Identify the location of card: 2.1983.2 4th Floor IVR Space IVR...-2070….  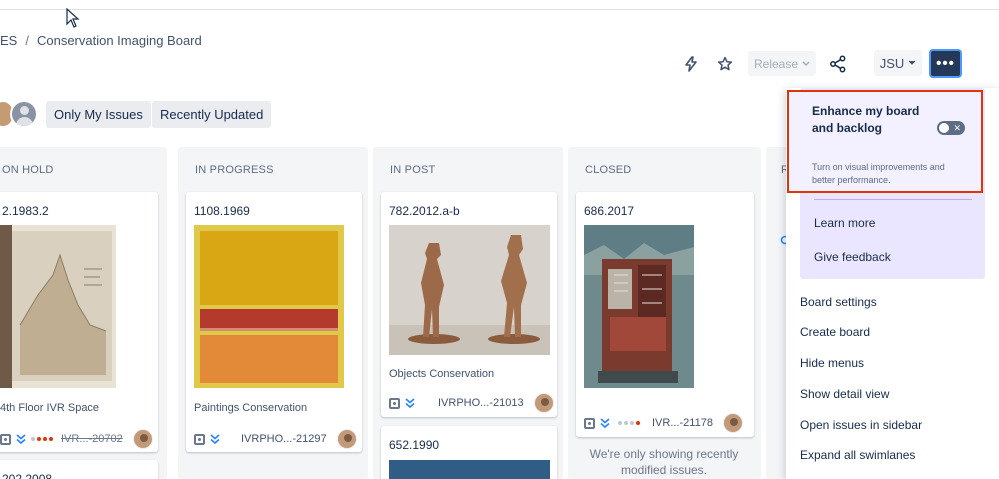
(79, 322).